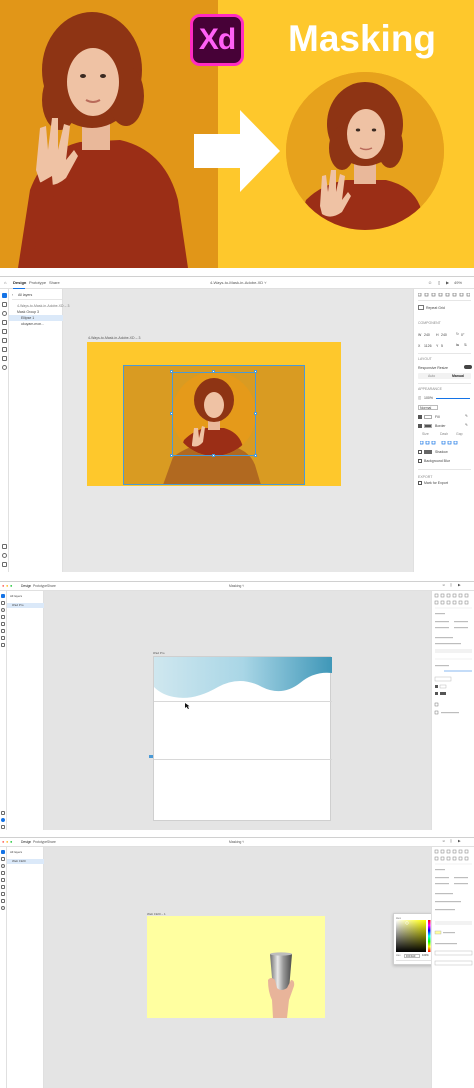  I want to click on stroke-style-icons, so click(444, 442).